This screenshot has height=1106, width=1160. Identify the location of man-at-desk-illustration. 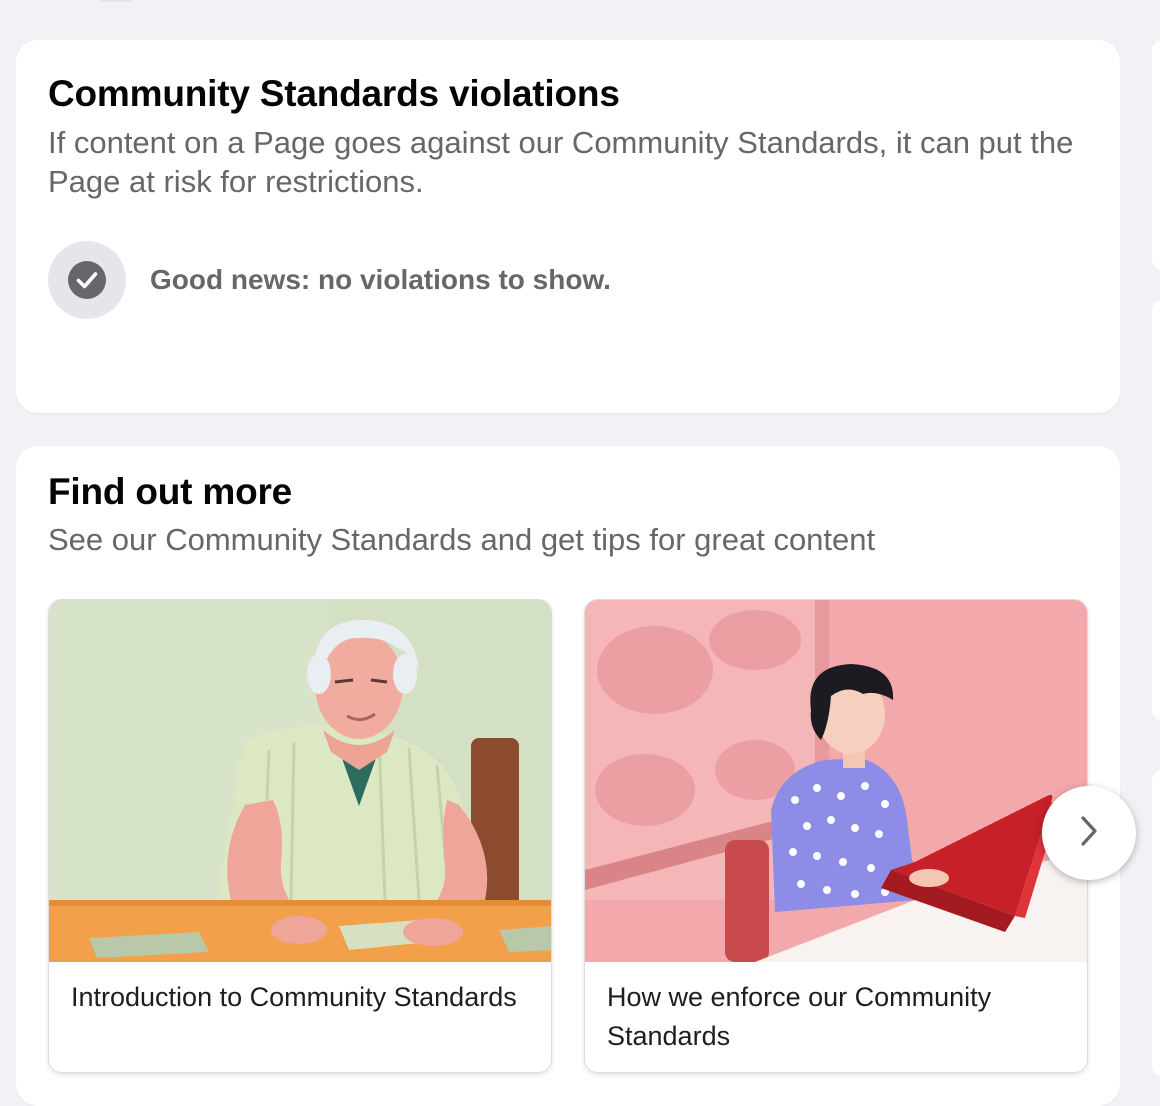
(300, 781).